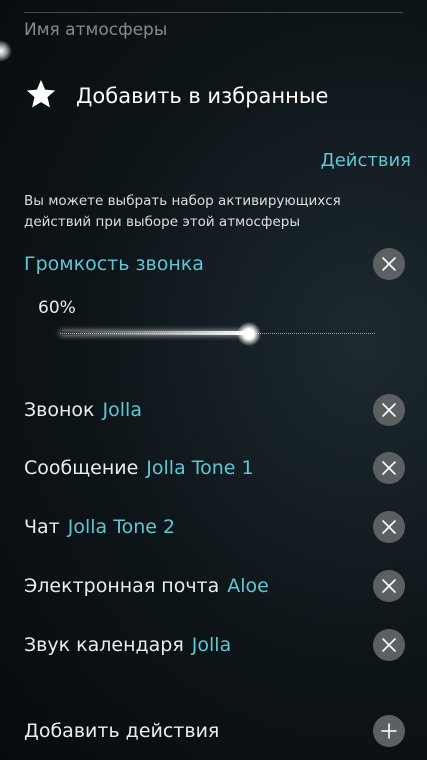  I want to click on slider-handle, so click(249, 334).